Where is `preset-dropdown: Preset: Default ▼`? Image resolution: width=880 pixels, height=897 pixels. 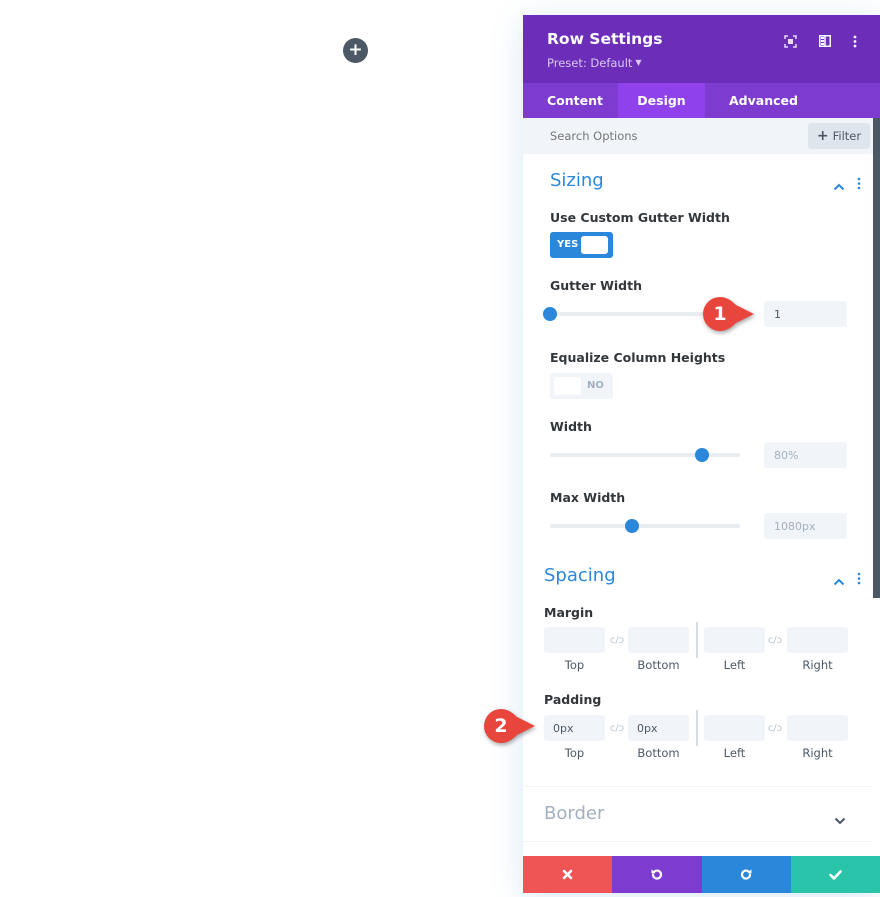 preset-dropdown: Preset: Default ▼ is located at coordinates (594, 63).